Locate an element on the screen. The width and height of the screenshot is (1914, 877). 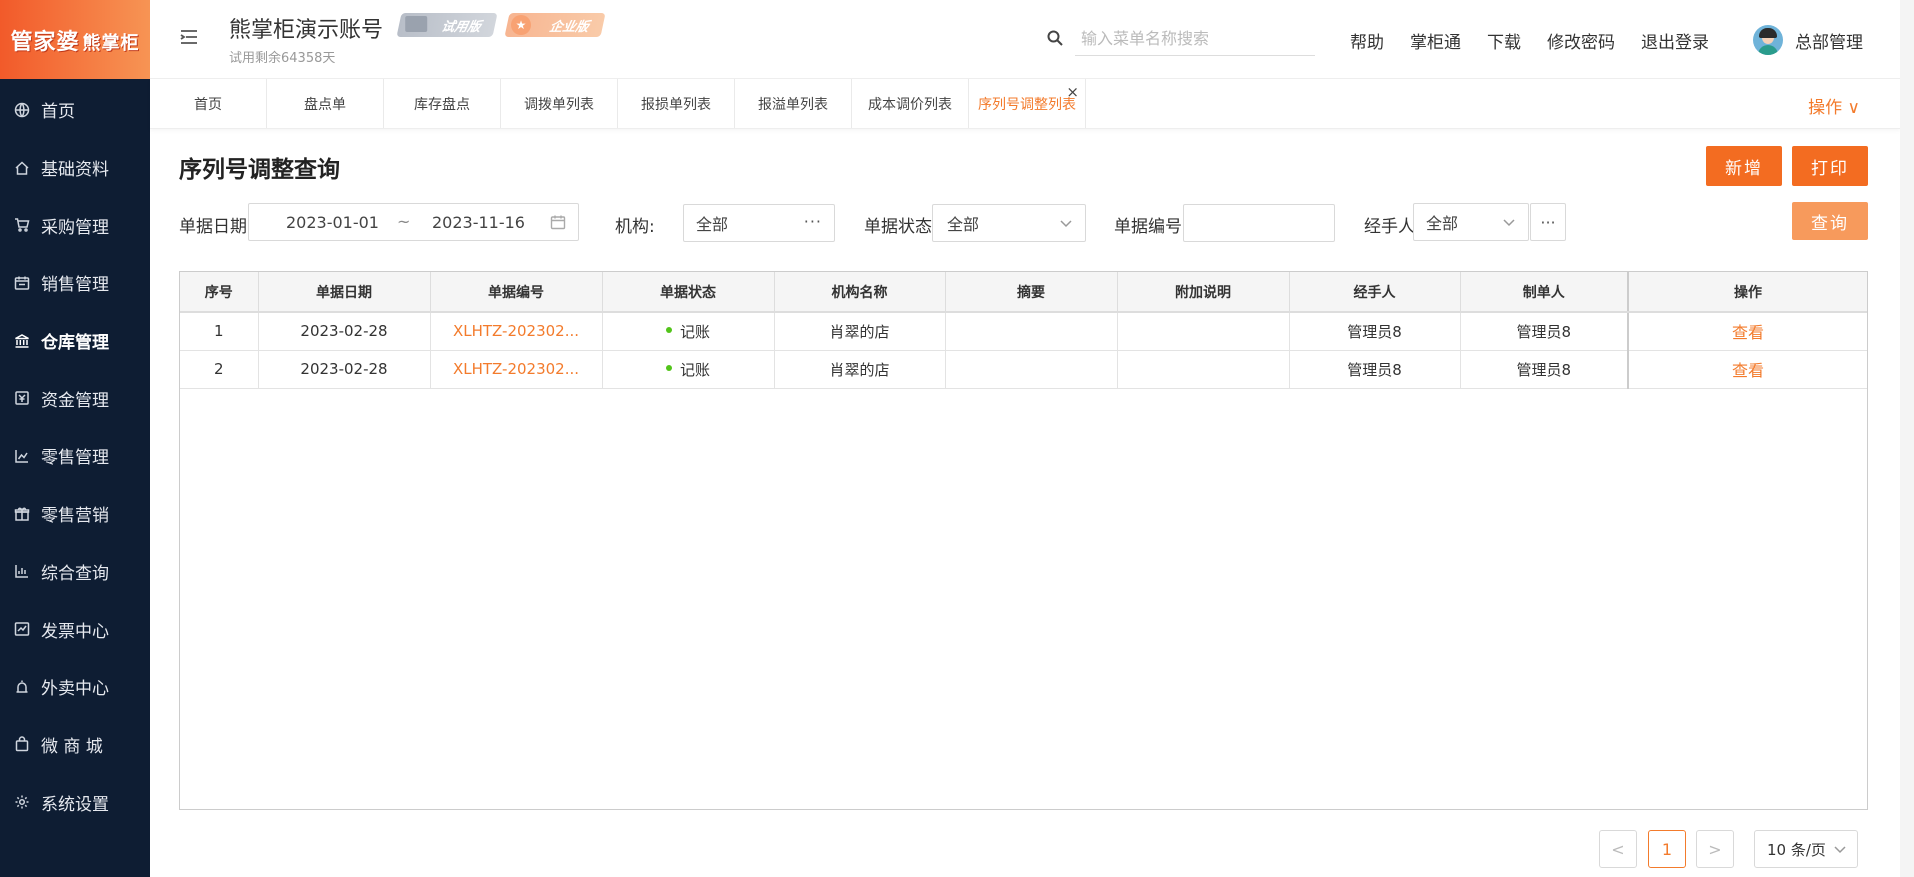
print-button: 打印 is located at coordinates (1830, 166).